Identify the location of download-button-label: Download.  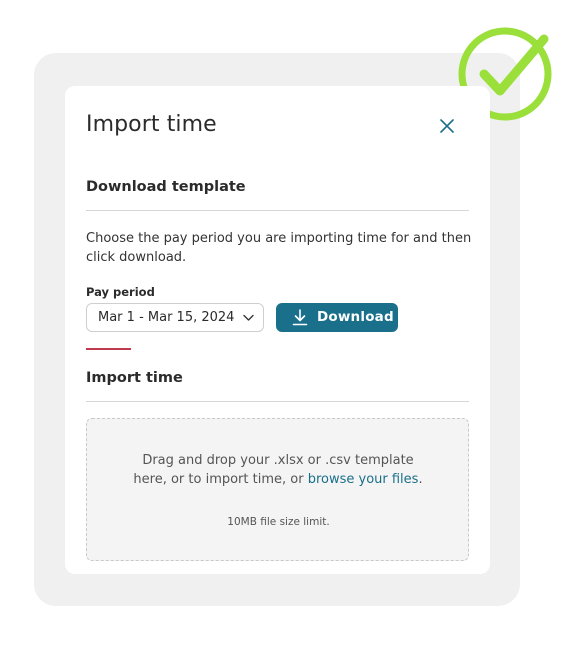
(355, 317).